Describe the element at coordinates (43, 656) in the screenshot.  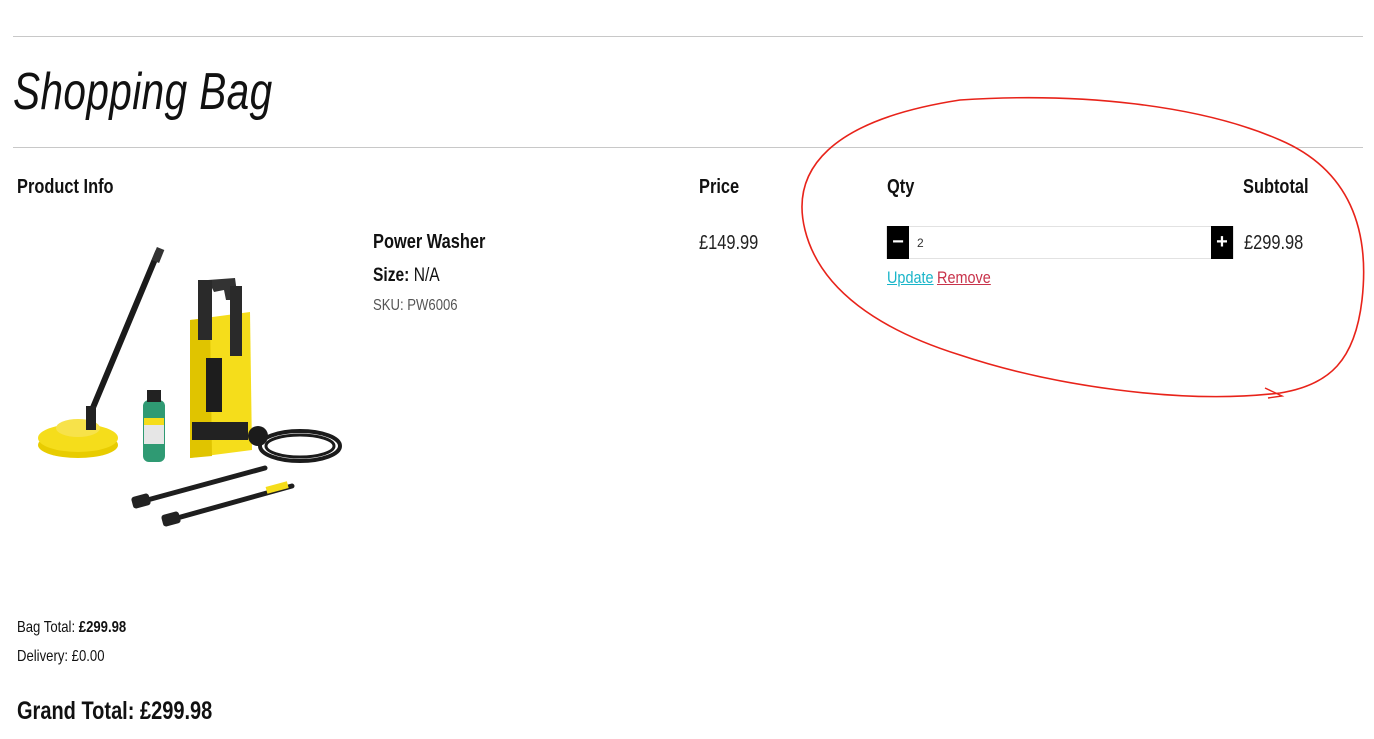
I see `delivery-label: Delivery:` at that location.